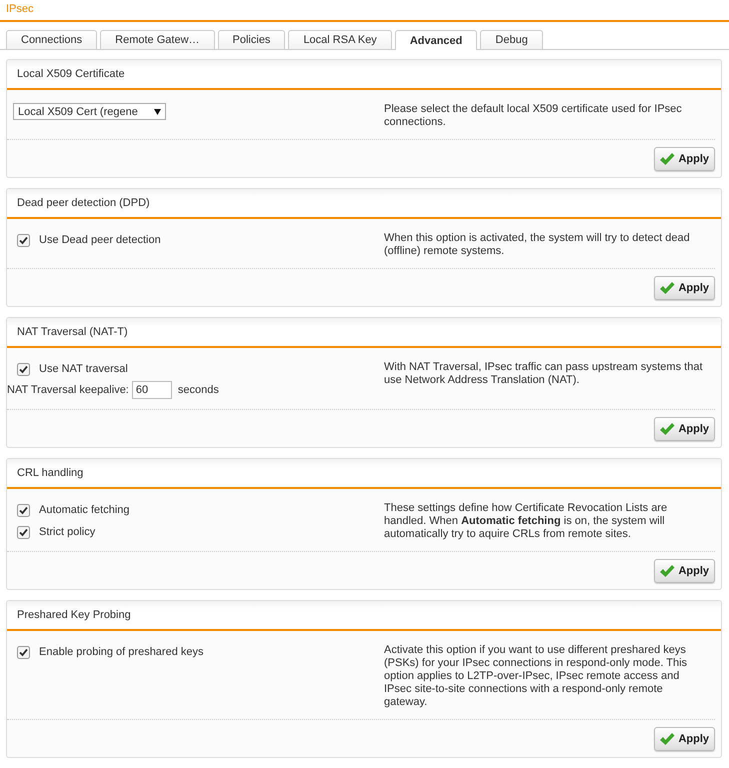 The width and height of the screenshot is (729, 768). I want to click on description: These settings define how Certificate Revocation Lists are handled. When Automatic fetching is on, the system will automatically try to aquire CRLs from remote sites., so click(526, 521).